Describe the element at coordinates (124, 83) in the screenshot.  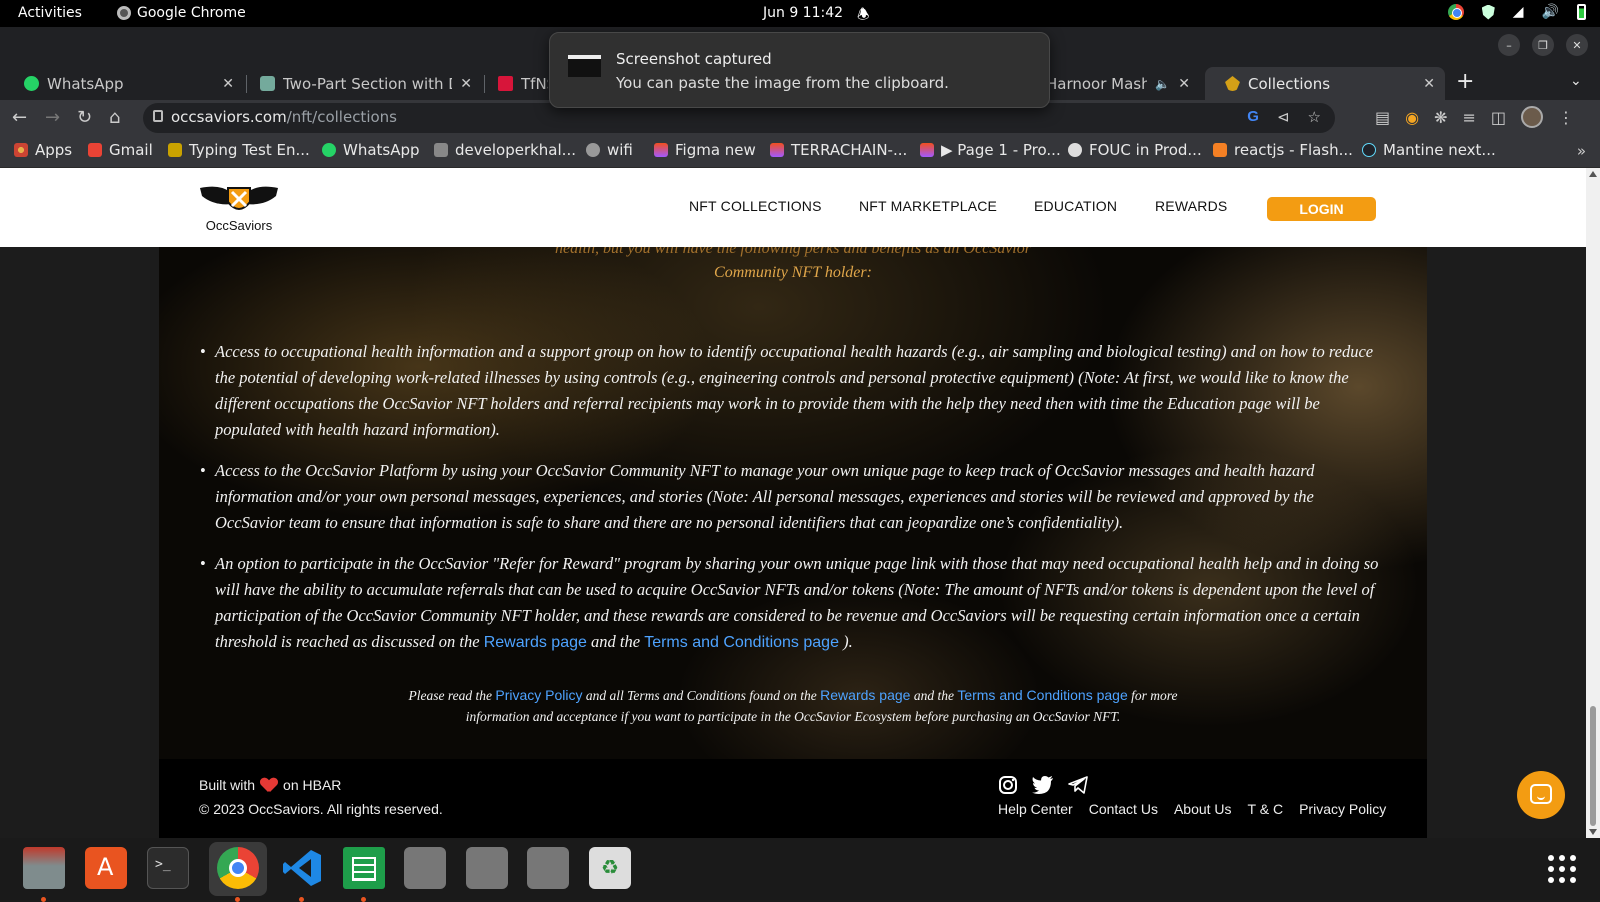
I see `tab-whatsapp: WhatsApp ✕` at that location.